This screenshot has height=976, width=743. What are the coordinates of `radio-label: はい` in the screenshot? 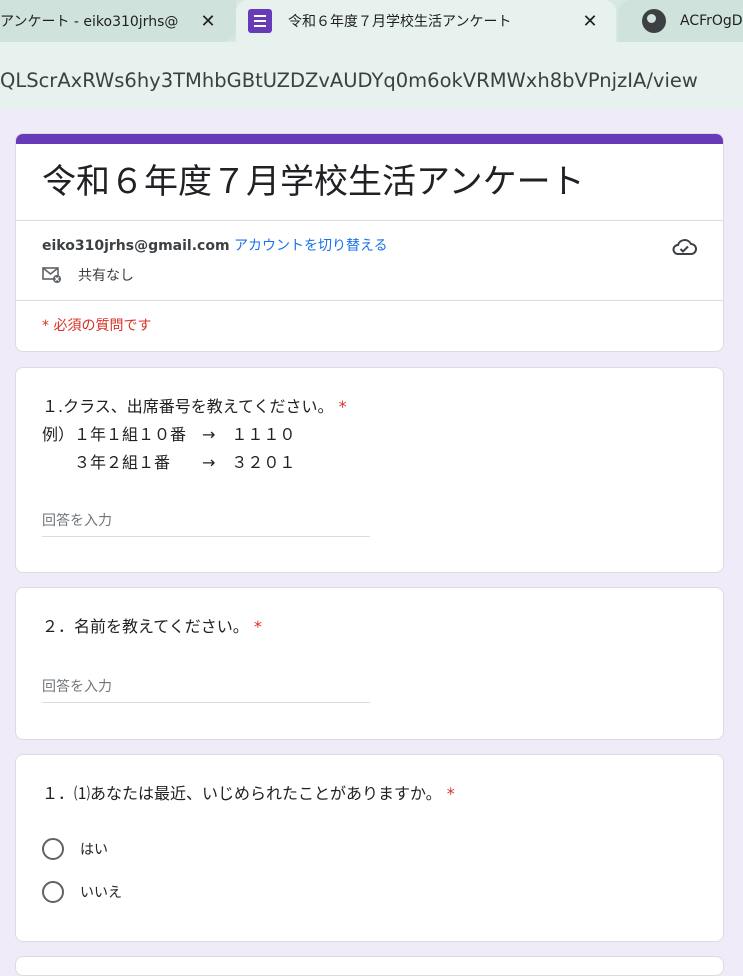 It's located at (94, 850).